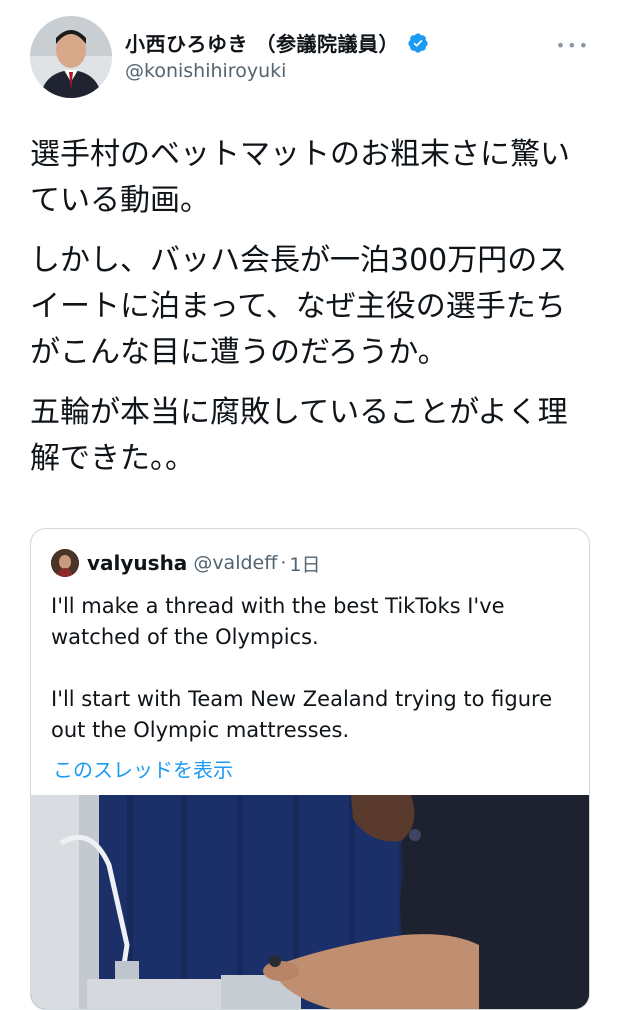 The height and width of the screenshot is (1010, 620). I want to click on author-handle: @konishihiroyuki, so click(205, 71).